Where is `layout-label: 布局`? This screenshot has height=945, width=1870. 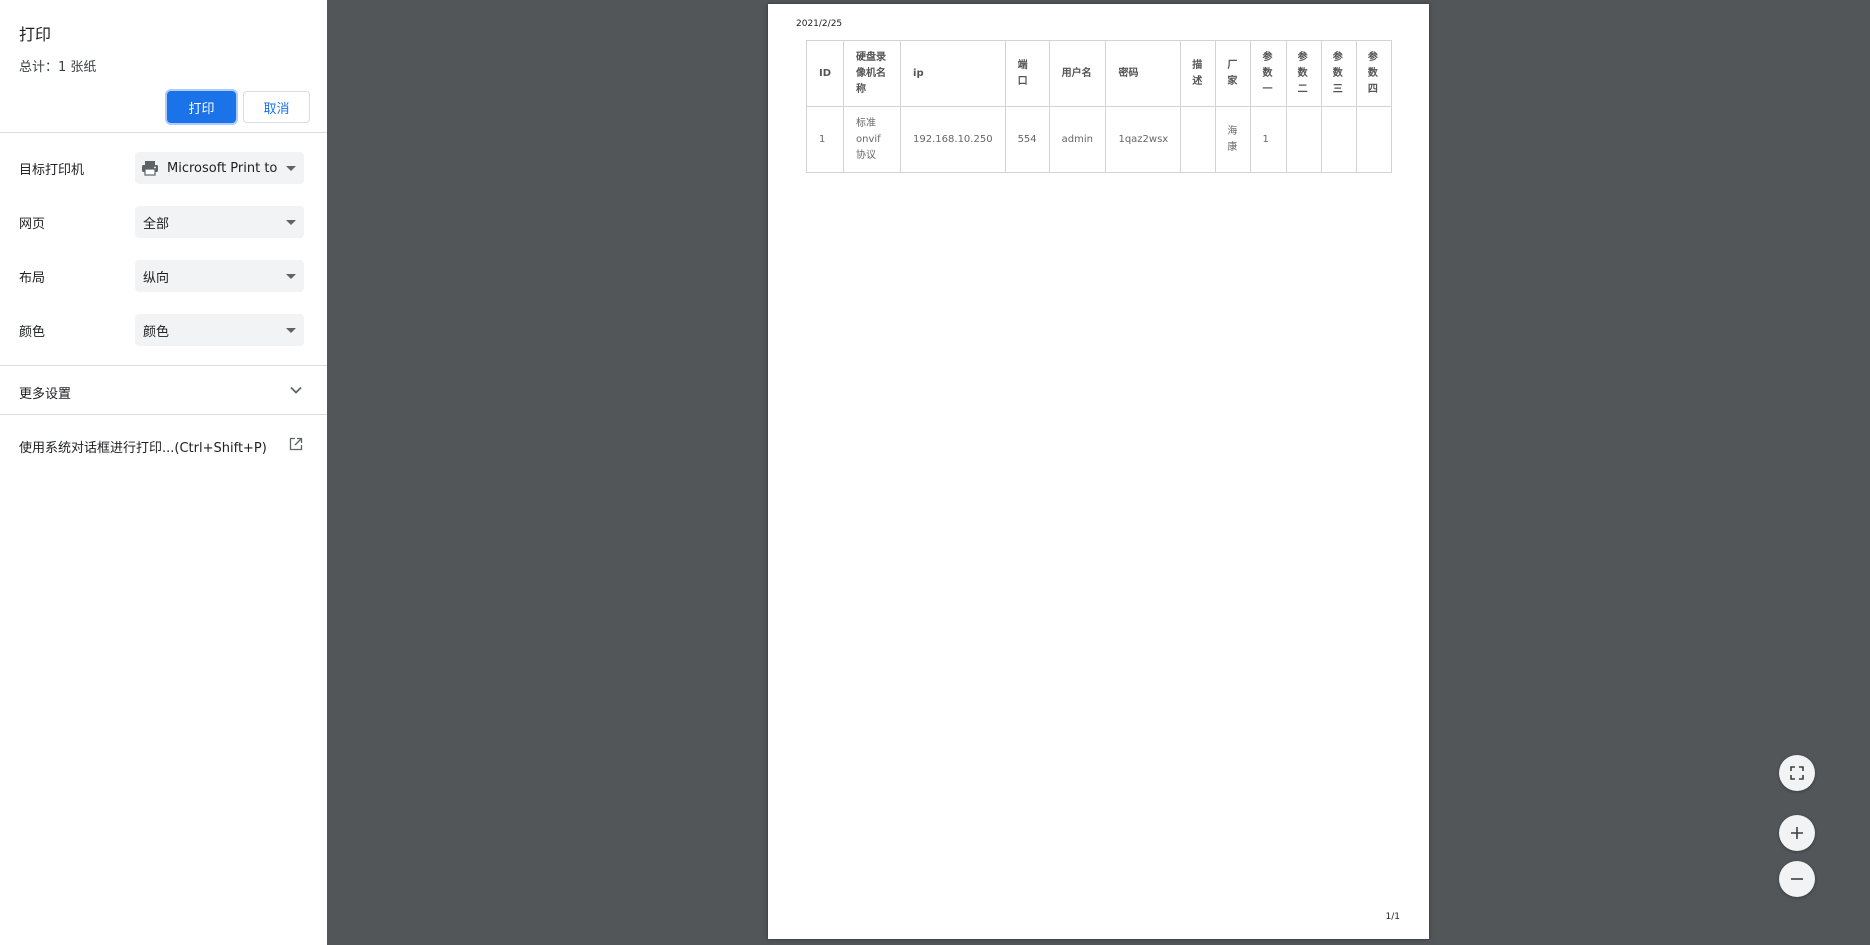
layout-label: 布局 is located at coordinates (32, 278).